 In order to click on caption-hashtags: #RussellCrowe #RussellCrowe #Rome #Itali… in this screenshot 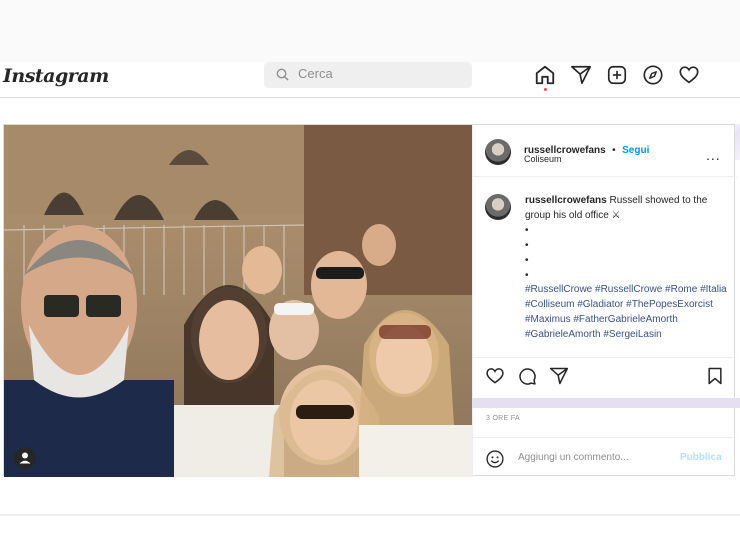, I will do `click(627, 315)`.